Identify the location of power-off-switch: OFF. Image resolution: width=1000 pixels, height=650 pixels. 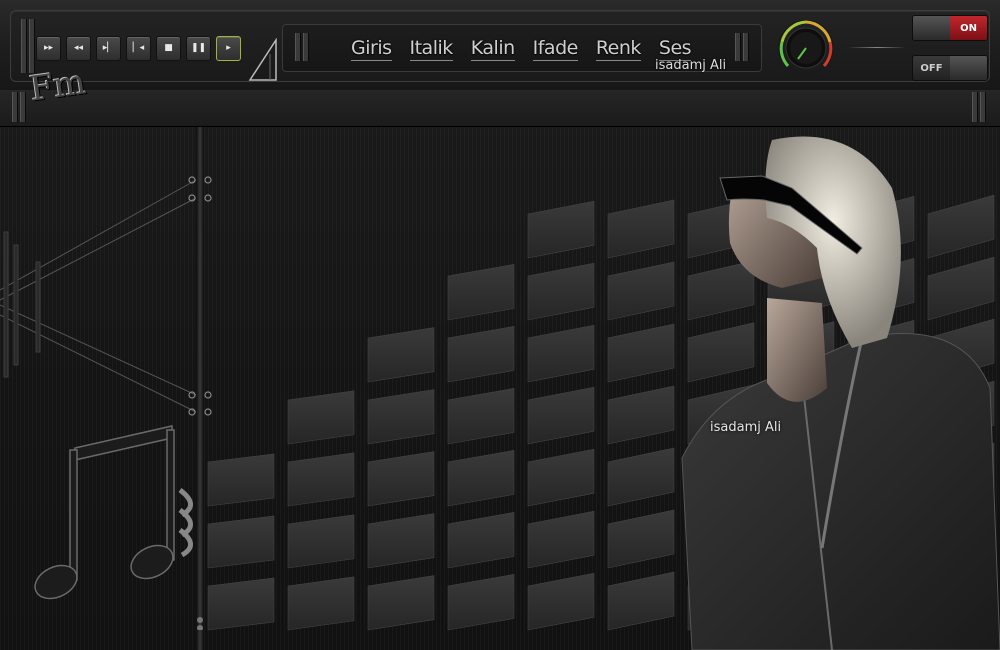
(950, 68).